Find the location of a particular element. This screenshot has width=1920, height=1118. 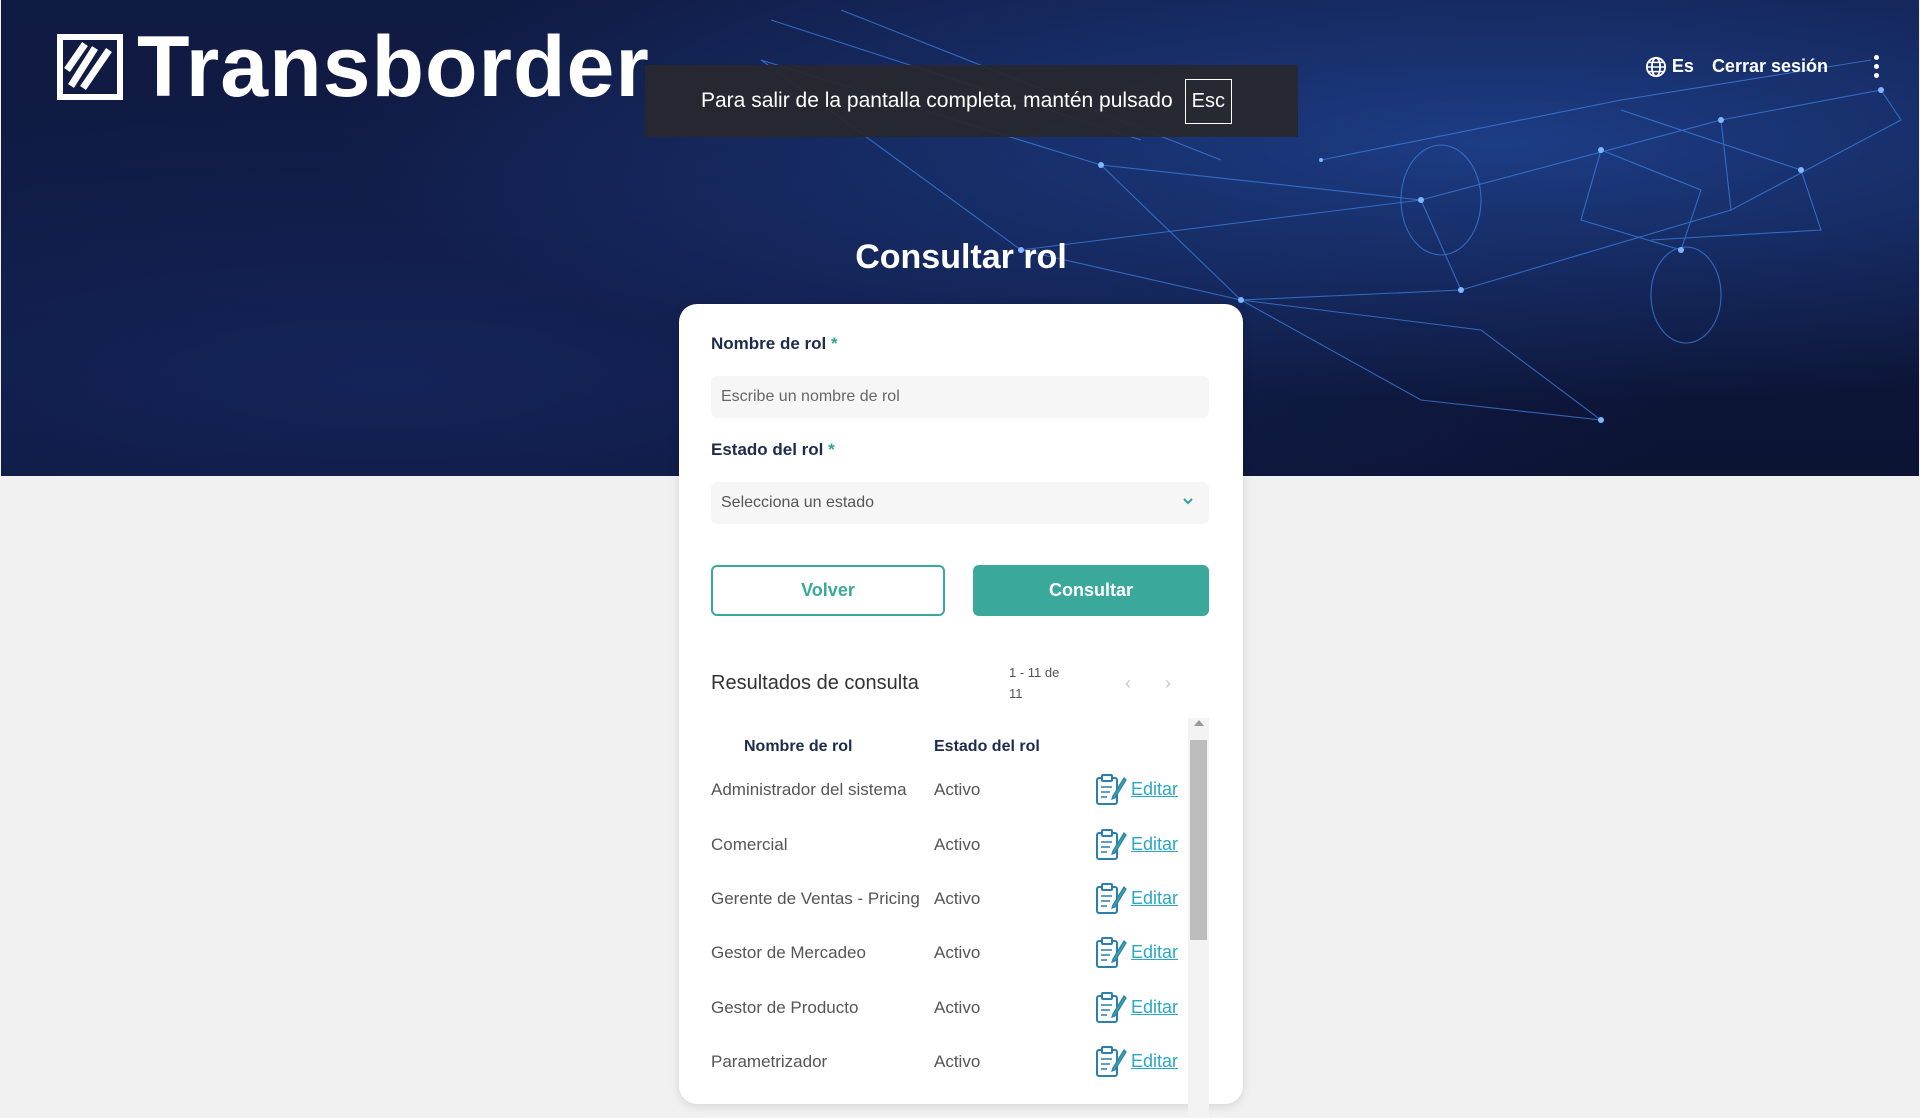

language-label: Es is located at coordinates (1682, 66).